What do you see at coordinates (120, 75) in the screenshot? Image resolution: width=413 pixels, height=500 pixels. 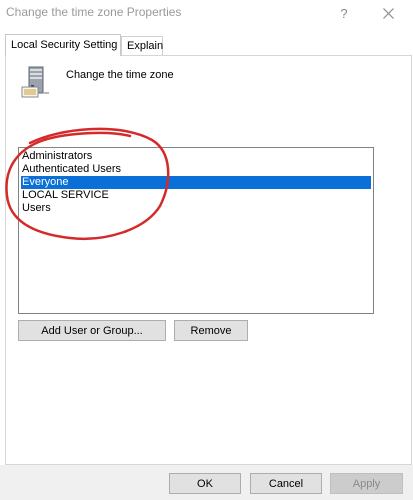 I see `policy-title: Change the time zone` at bounding box center [120, 75].